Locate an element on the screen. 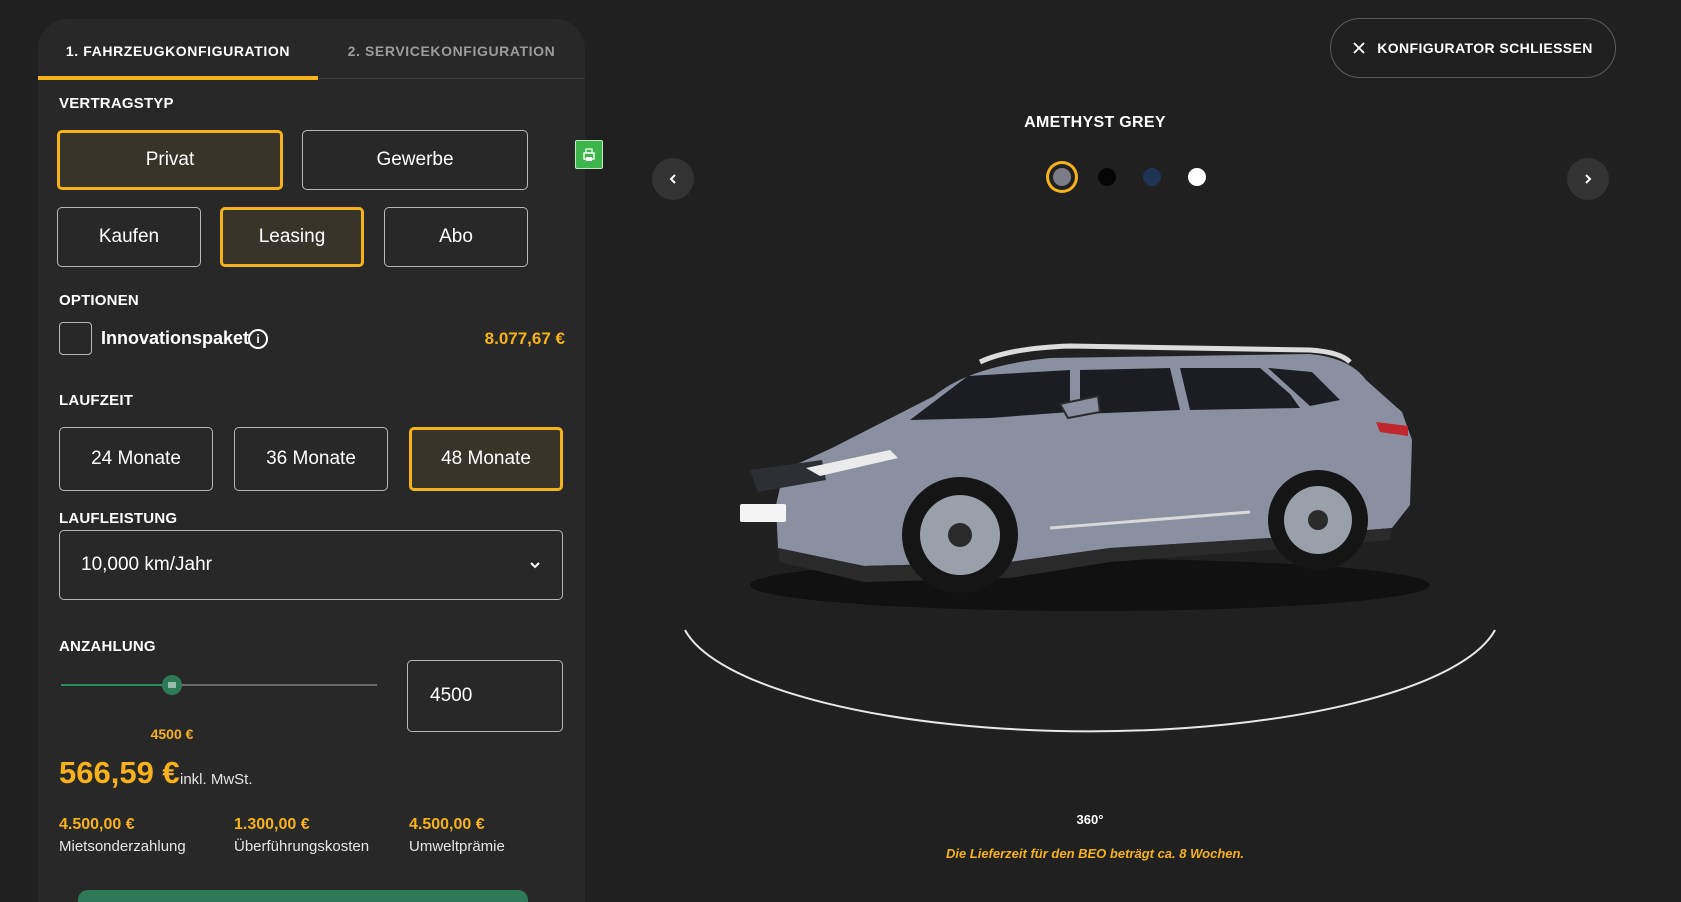  deposit-slider-thumb is located at coordinates (172, 685).